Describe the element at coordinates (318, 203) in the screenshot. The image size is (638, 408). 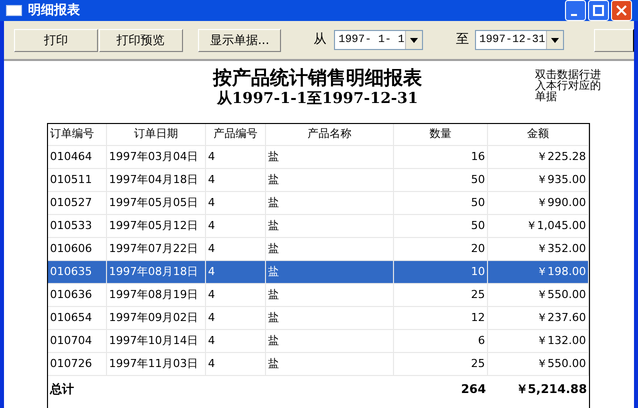
I see `table-row: 010527 1997年05月05日 4 盐 50 ￥990.00` at that location.